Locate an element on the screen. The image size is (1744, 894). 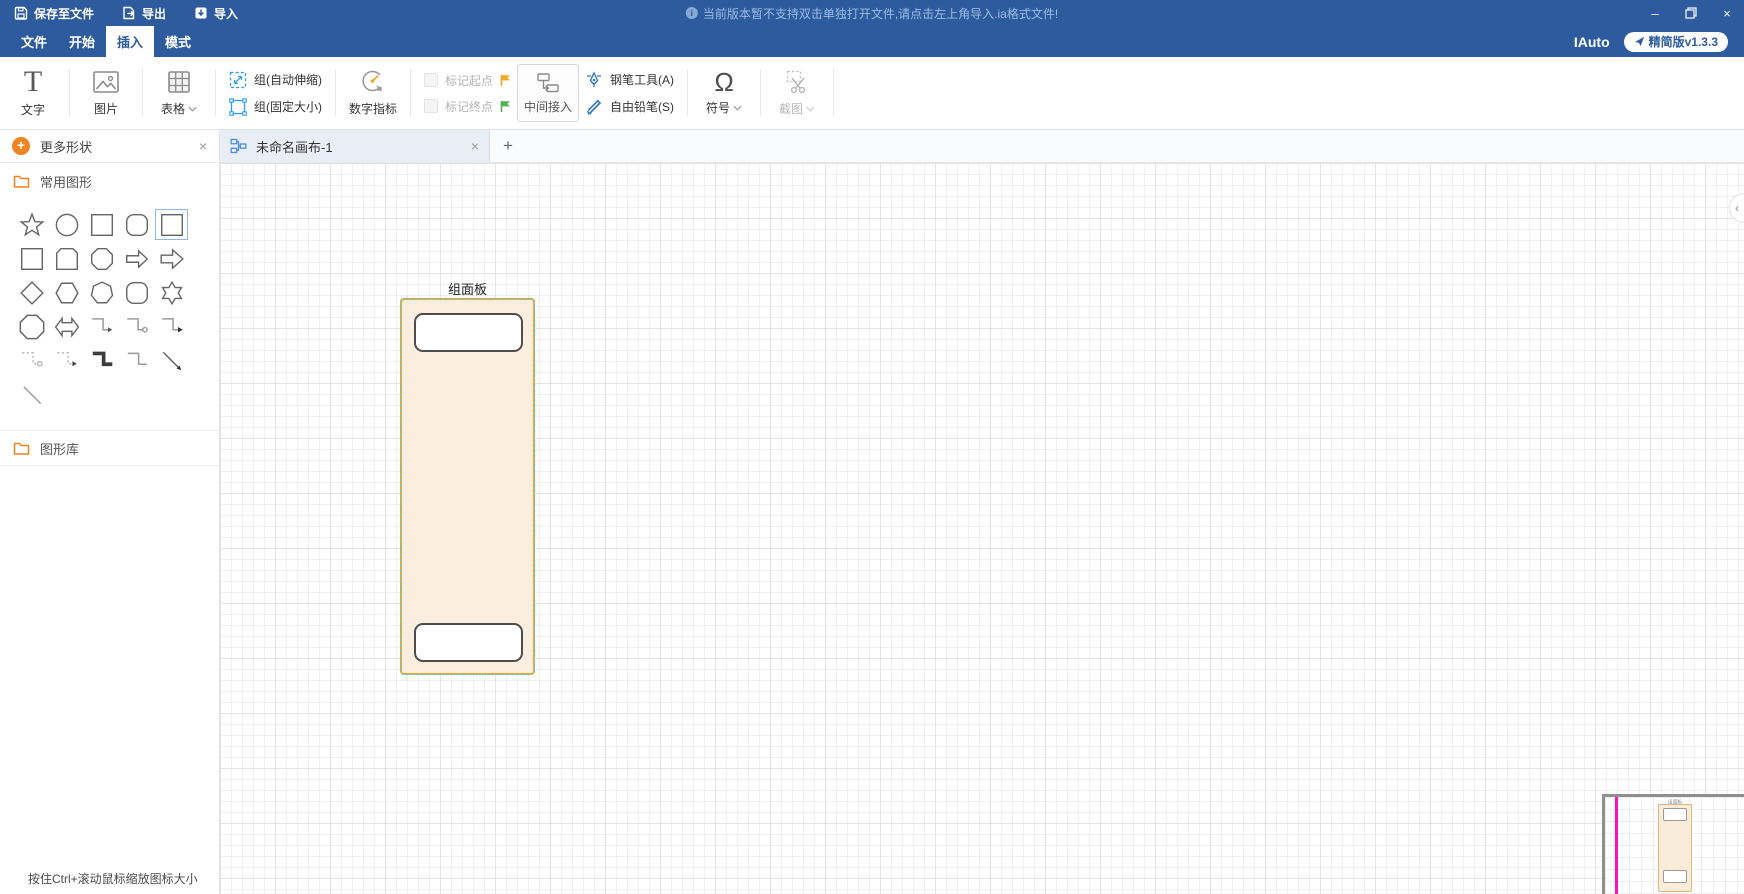
minimize-button: – is located at coordinates (1655, 13).